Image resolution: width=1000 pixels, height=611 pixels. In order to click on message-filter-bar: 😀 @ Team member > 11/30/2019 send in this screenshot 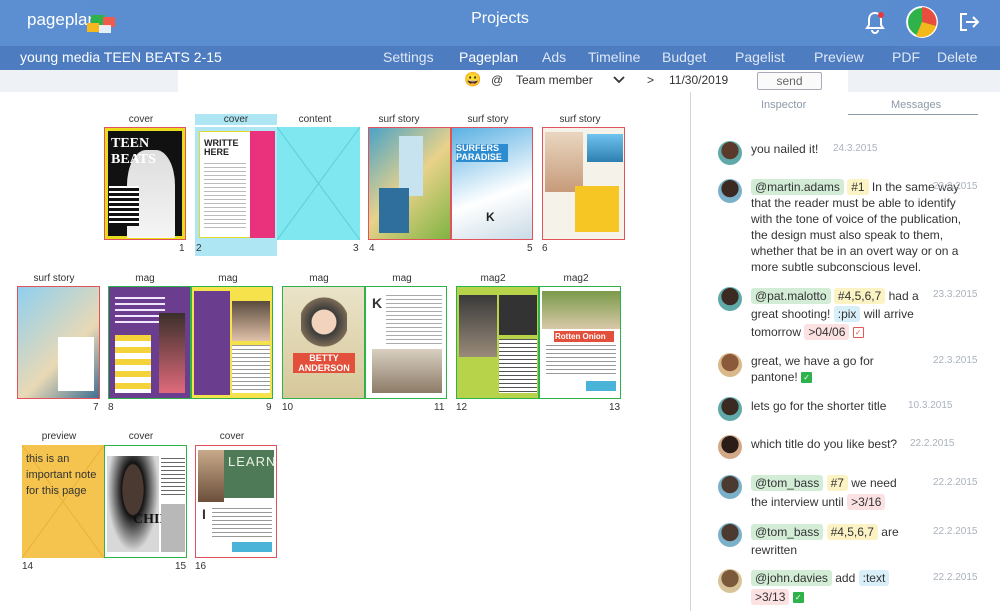, I will do `click(500, 81)`.